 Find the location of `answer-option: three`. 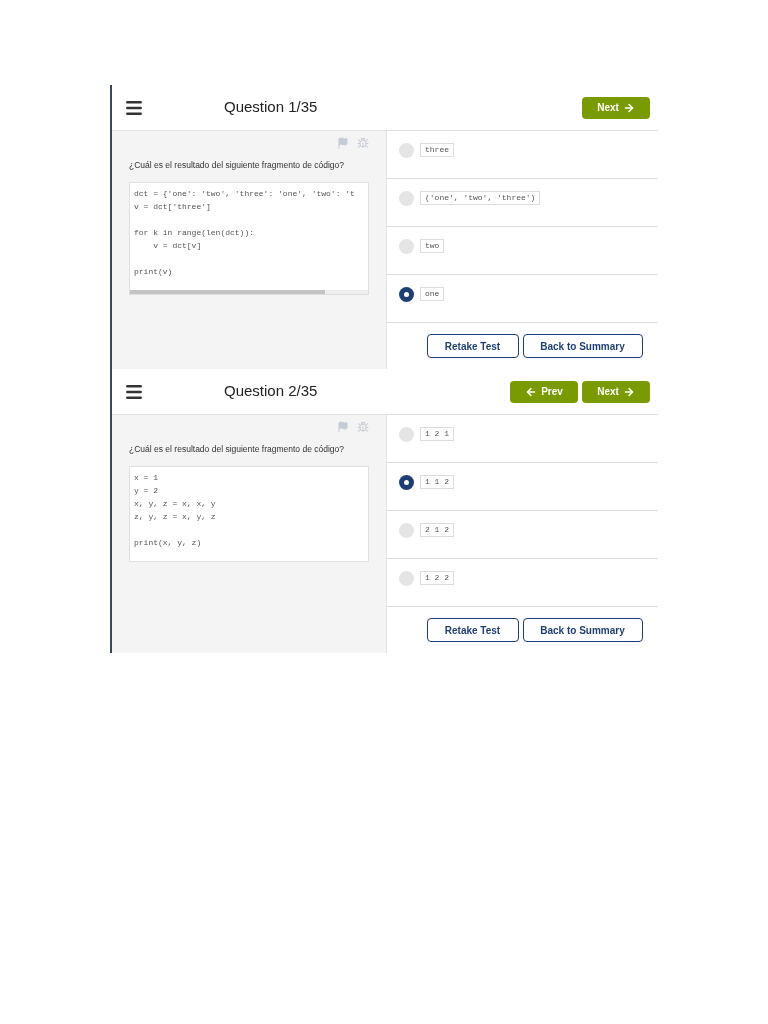

answer-option: three is located at coordinates (522, 155).